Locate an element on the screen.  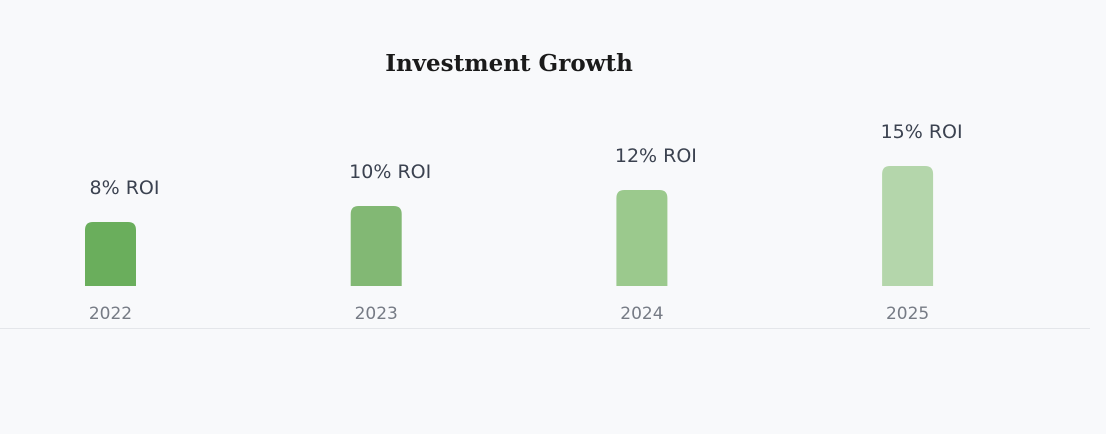
x-tick-2024: 2024 is located at coordinates (641, 314).